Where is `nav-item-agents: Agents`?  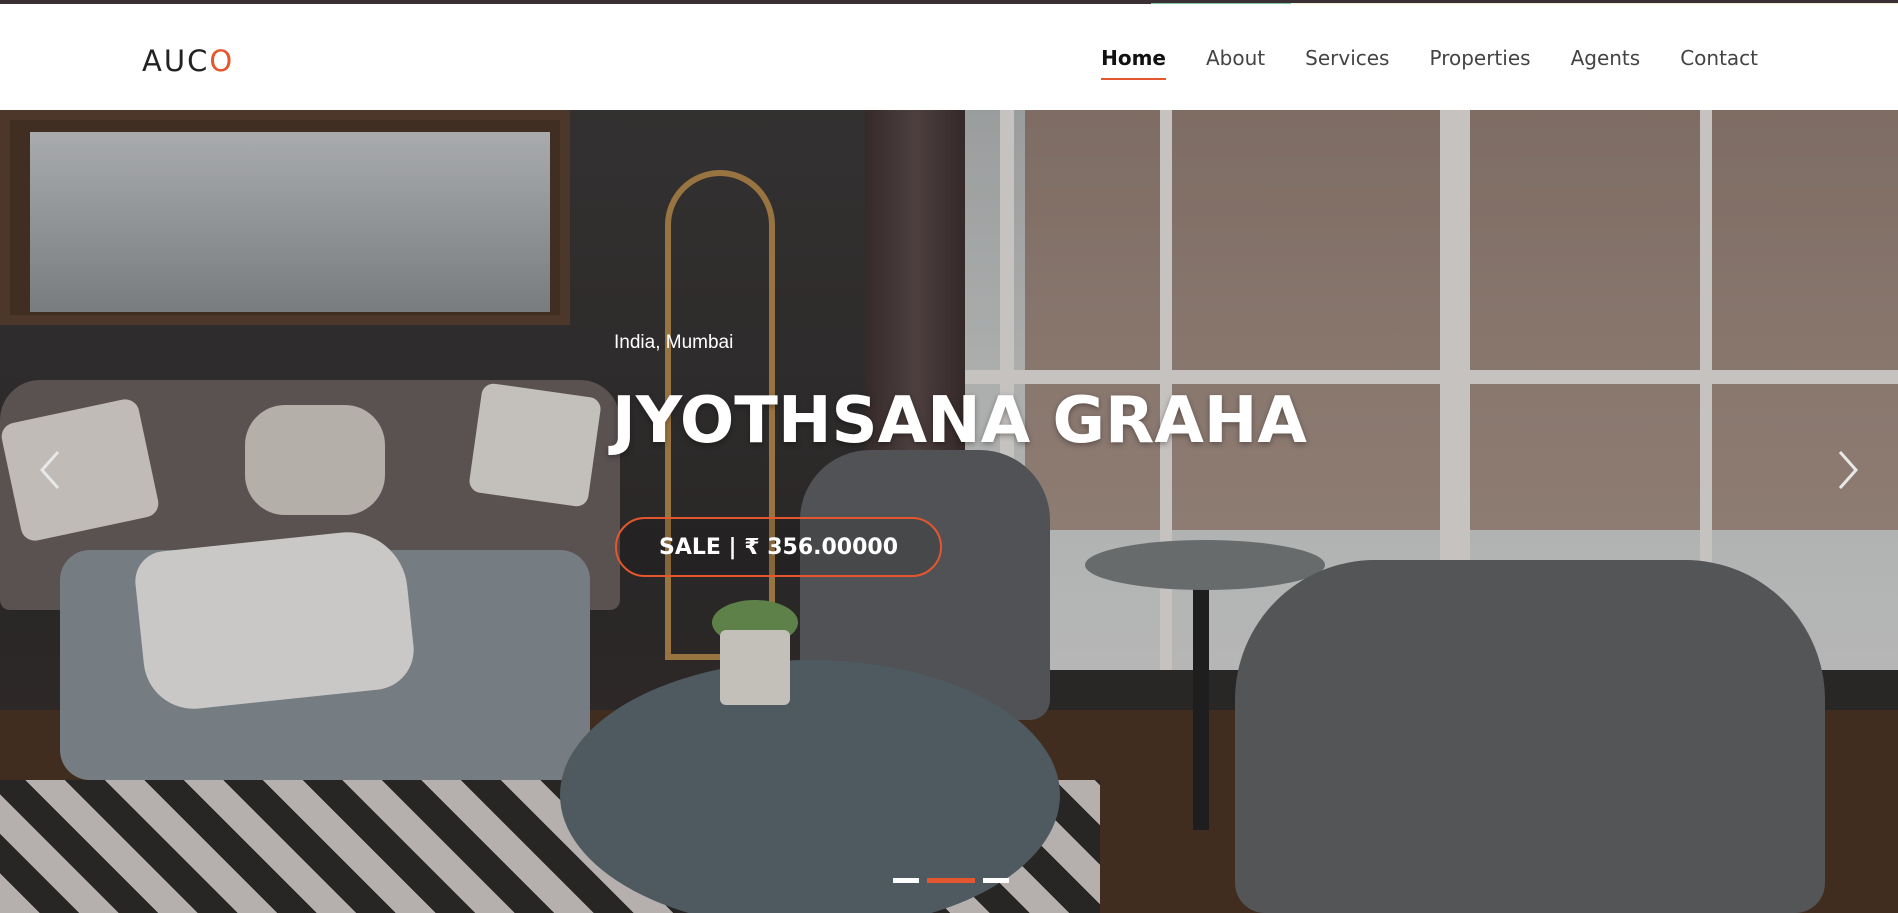
nav-item-agents: Agents is located at coordinates (1606, 63).